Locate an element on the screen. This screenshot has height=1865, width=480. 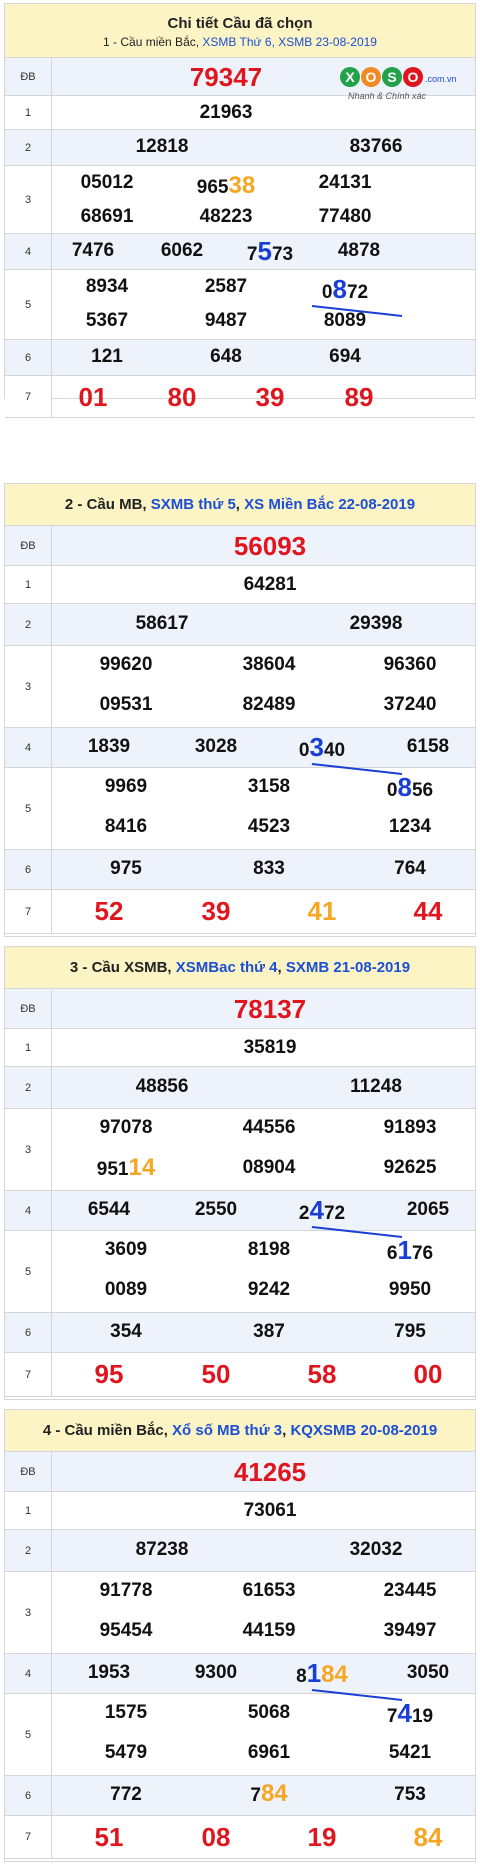
prize-row-4: 4 7476 6062 7573 4878 is located at coordinates (240, 252).